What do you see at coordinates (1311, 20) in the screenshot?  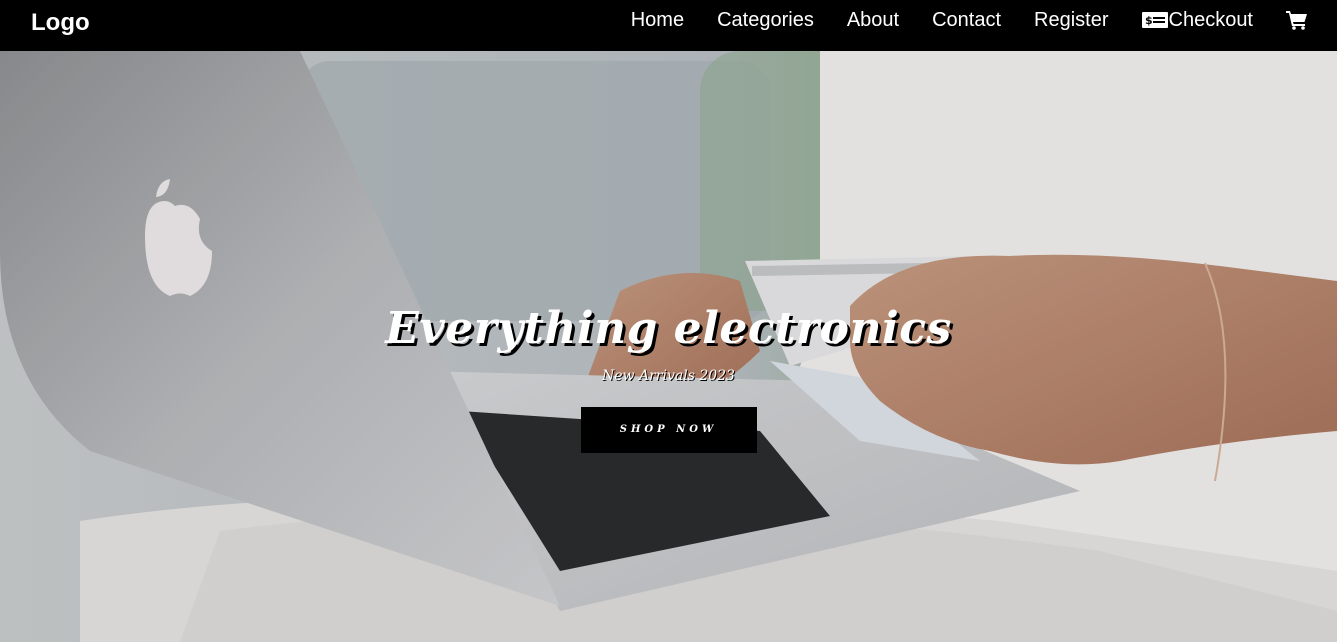 I see `cart-link` at bounding box center [1311, 20].